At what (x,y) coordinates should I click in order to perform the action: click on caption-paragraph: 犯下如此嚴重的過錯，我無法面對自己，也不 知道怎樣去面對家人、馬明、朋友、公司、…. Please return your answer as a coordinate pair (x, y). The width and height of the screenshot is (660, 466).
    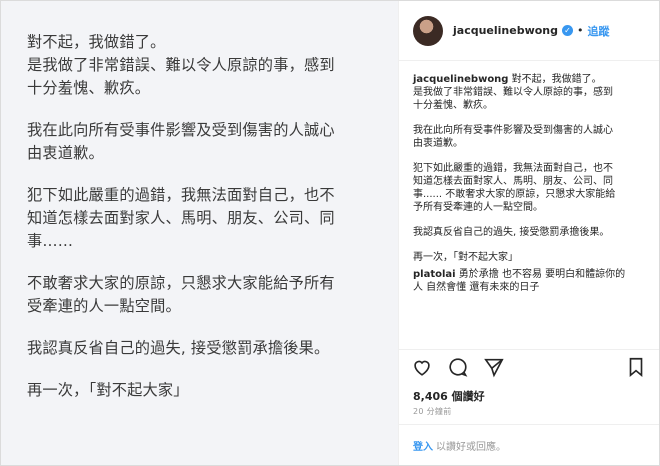
    Looking at the image, I should click on (514, 188).